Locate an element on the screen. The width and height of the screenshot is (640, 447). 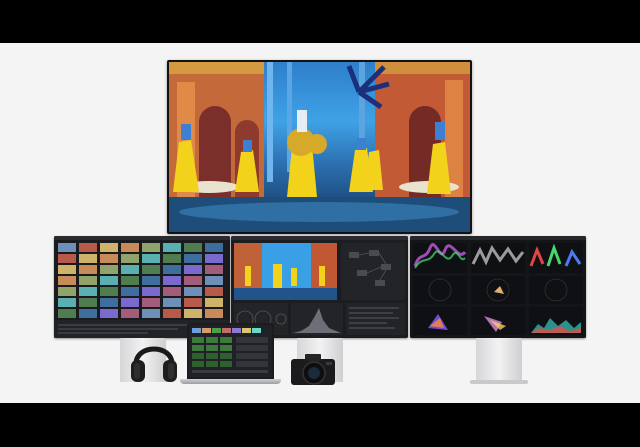
laptop-display is located at coordinates (230, 351).